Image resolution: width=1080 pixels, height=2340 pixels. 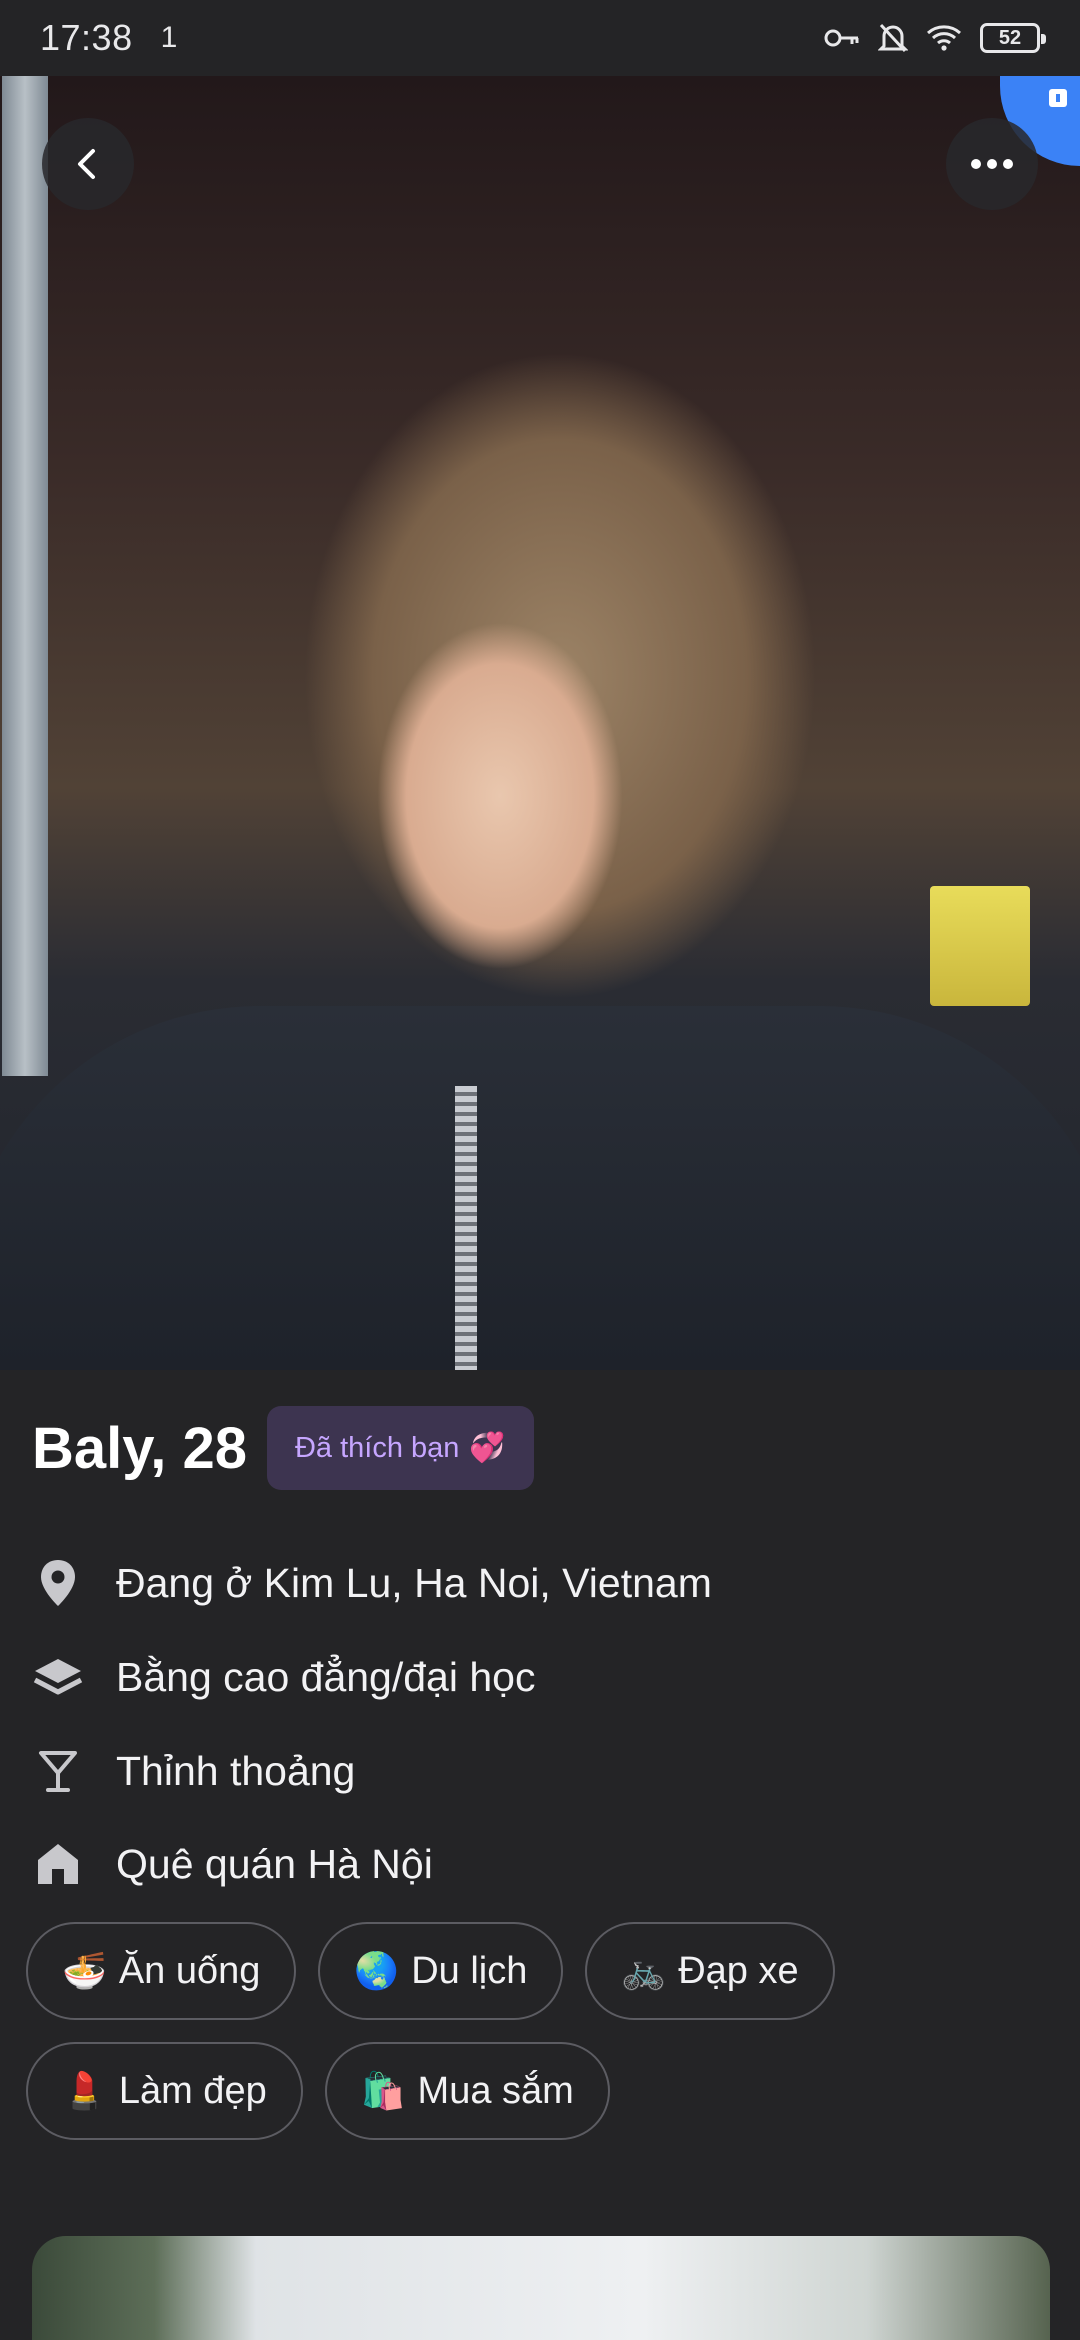 I want to click on second-profile-photo, so click(x=541, y=2288).